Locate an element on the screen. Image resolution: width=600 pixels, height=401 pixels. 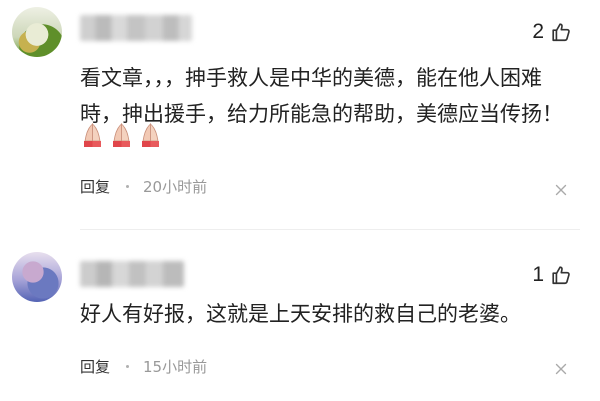
divider is located at coordinates (330, 229).